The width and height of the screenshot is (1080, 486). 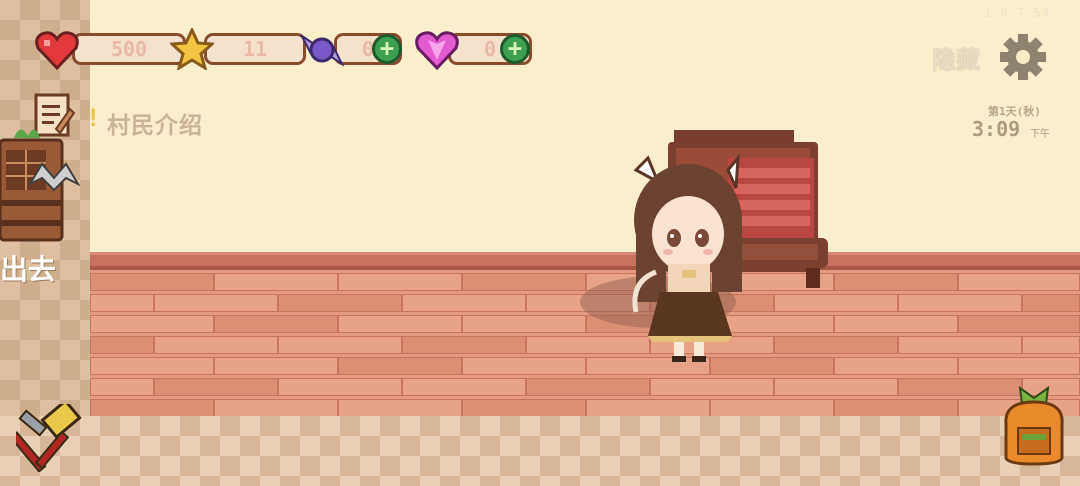 What do you see at coordinates (515, 49) in the screenshot?
I see `gems-add-button: +` at bounding box center [515, 49].